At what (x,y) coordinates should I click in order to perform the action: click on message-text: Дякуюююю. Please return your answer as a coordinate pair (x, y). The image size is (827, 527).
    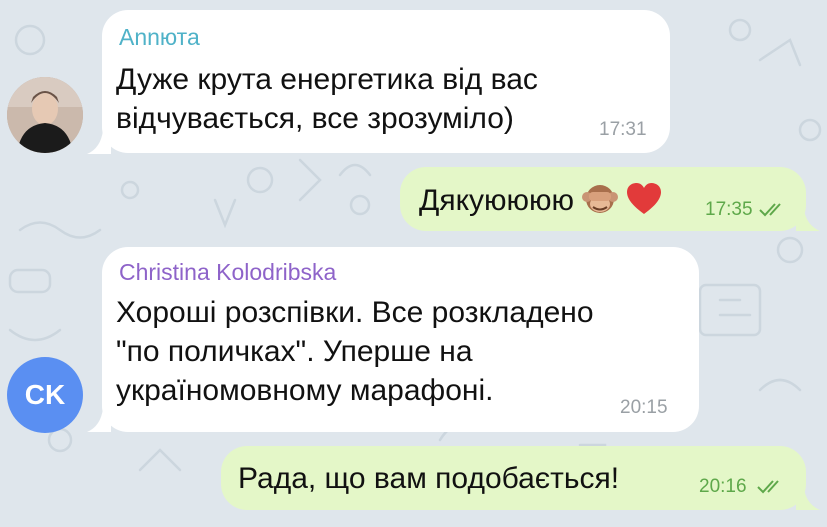
    Looking at the image, I should click on (540, 203).